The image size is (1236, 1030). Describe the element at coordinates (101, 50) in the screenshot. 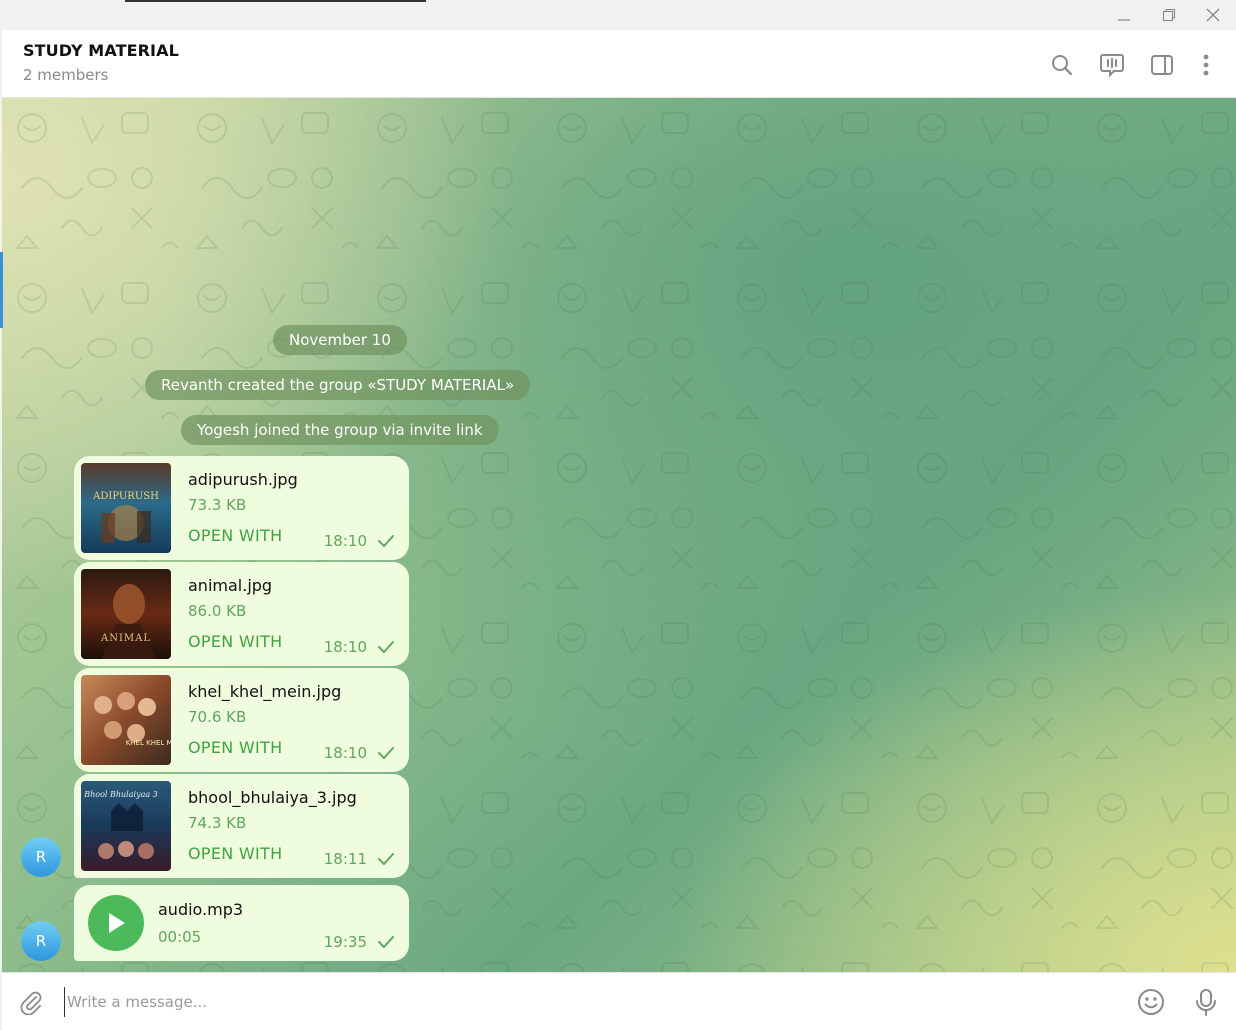

I see `chat-title: STUDY MATERIAL` at that location.